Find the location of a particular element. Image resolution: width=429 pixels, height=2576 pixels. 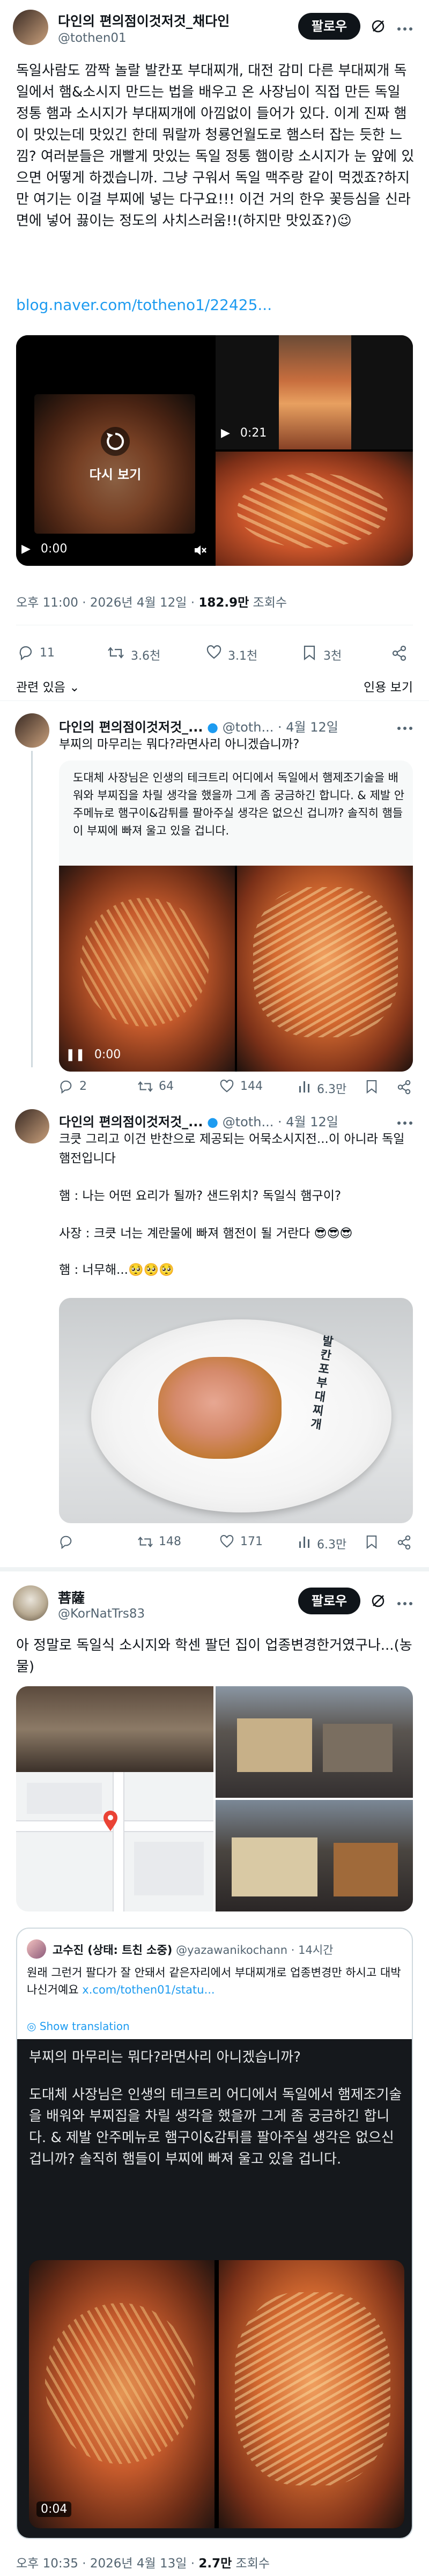

author-handle: @tothen01 is located at coordinates (92, 38).